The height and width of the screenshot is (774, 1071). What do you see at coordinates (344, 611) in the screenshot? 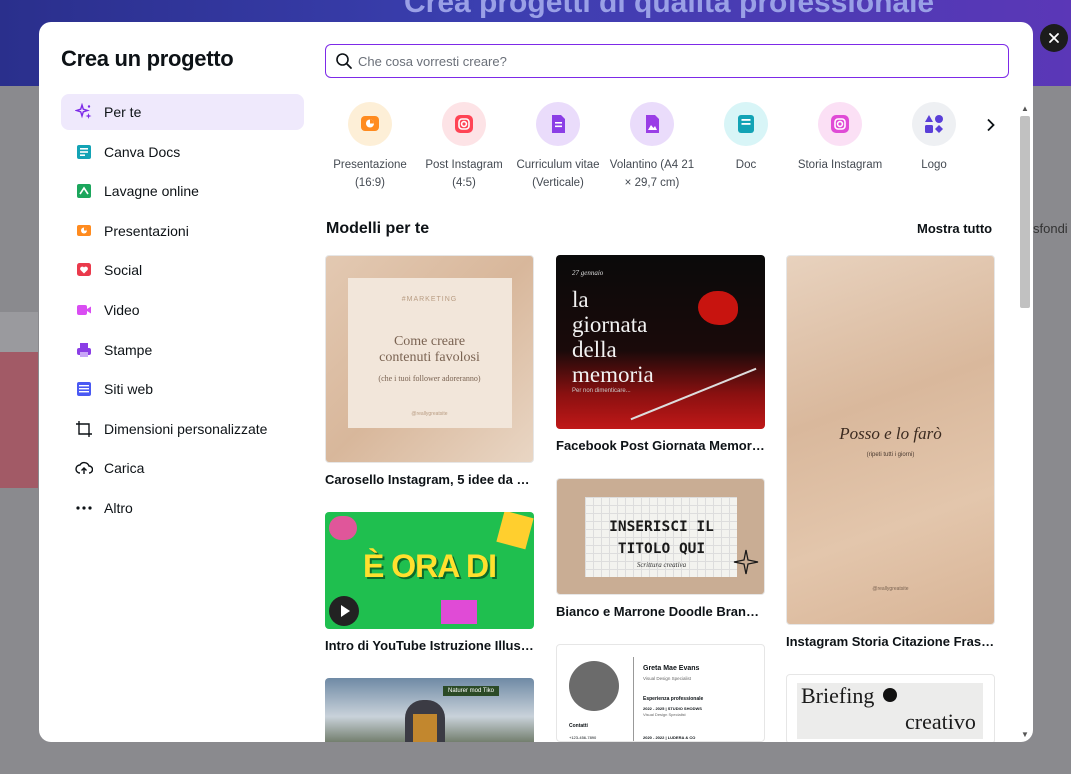
I see `play-icon` at bounding box center [344, 611].